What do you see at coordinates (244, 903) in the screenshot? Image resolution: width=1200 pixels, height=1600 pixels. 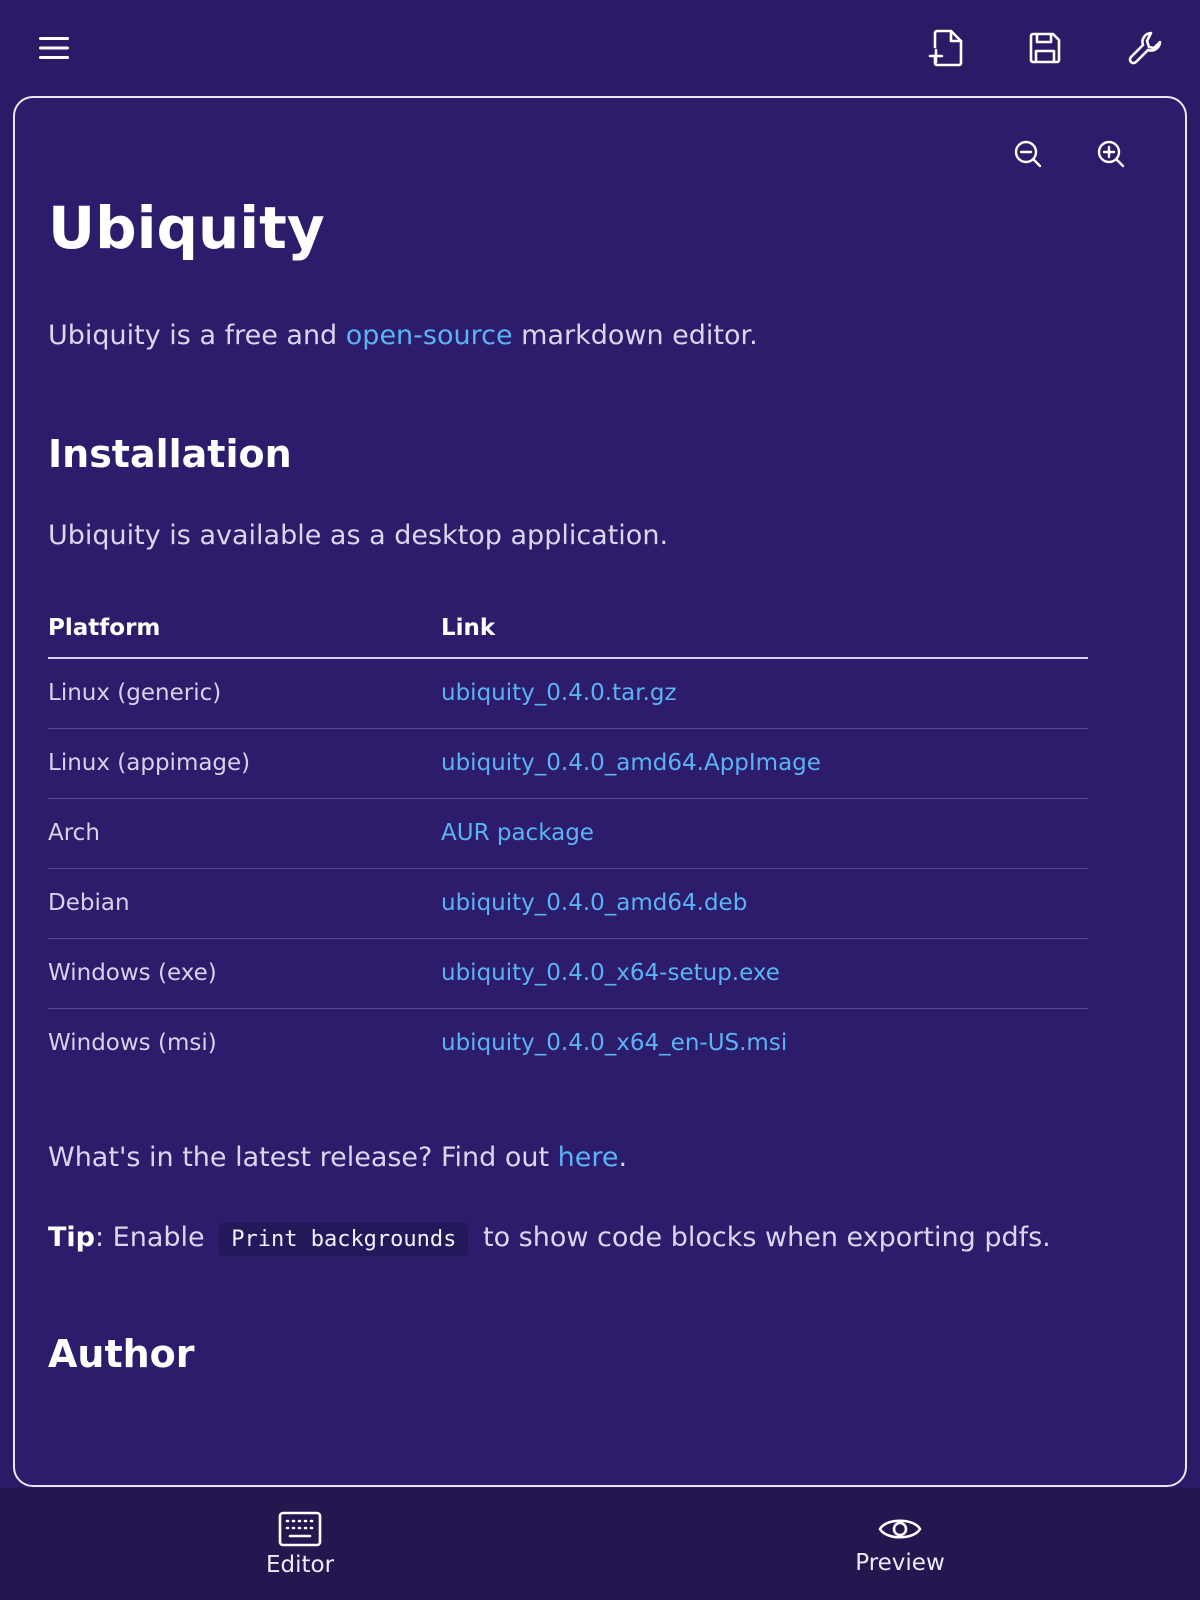 I see `platform-cell: Debian` at bounding box center [244, 903].